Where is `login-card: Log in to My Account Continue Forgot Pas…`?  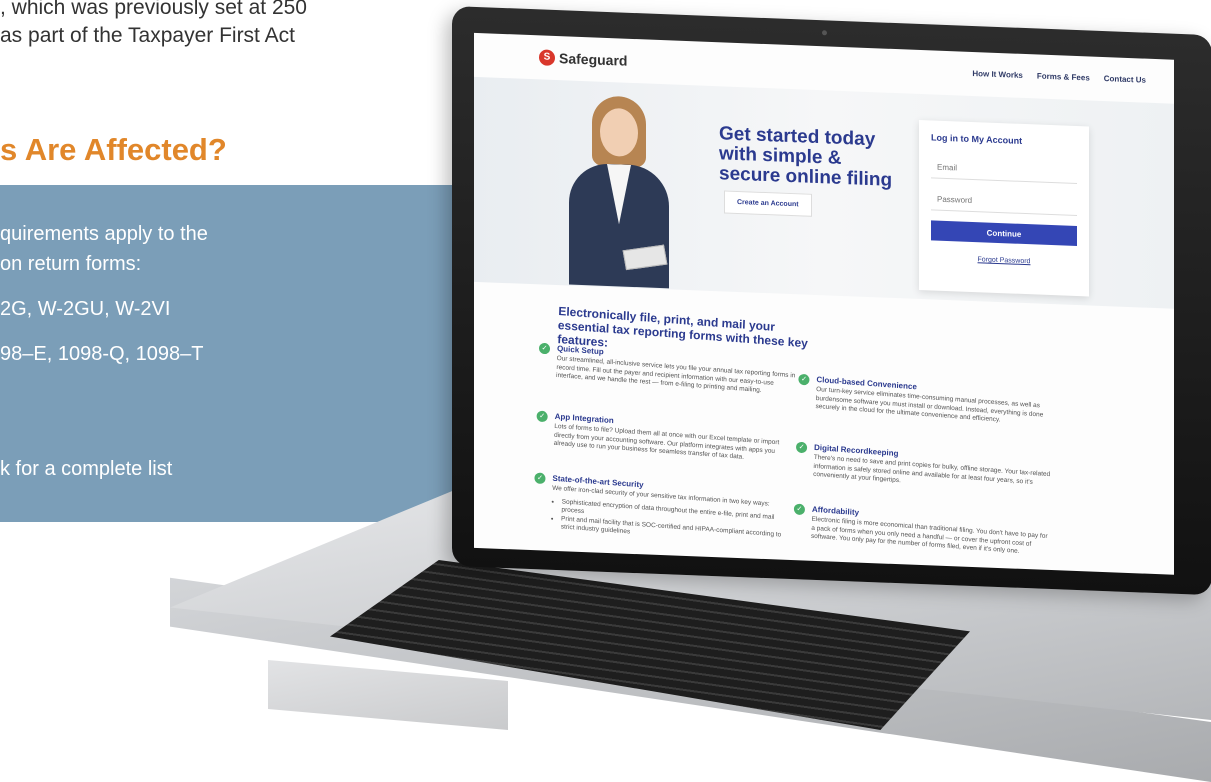 login-card: Log in to My Account Continue Forgot Pas… is located at coordinates (1004, 208).